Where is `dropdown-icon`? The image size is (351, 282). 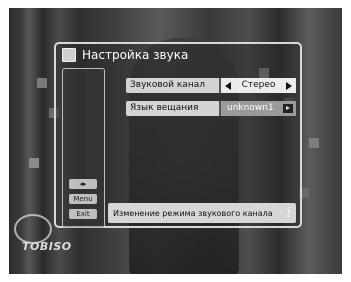 dropdown-icon is located at coordinates (288, 108).